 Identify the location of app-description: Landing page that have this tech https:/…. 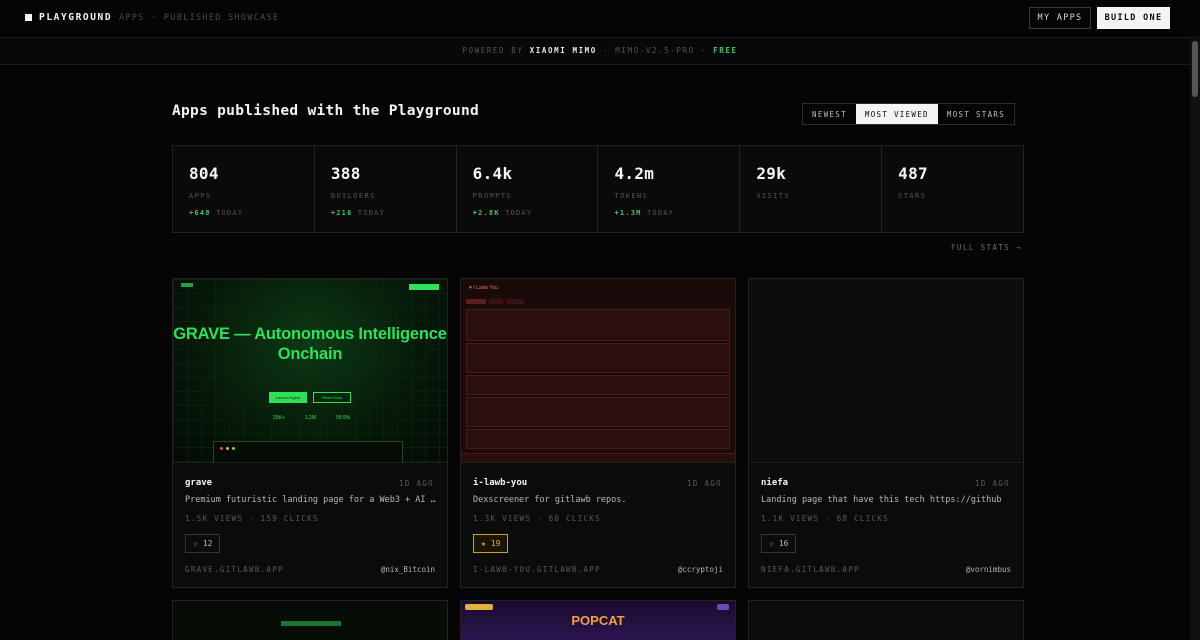
(881, 500).